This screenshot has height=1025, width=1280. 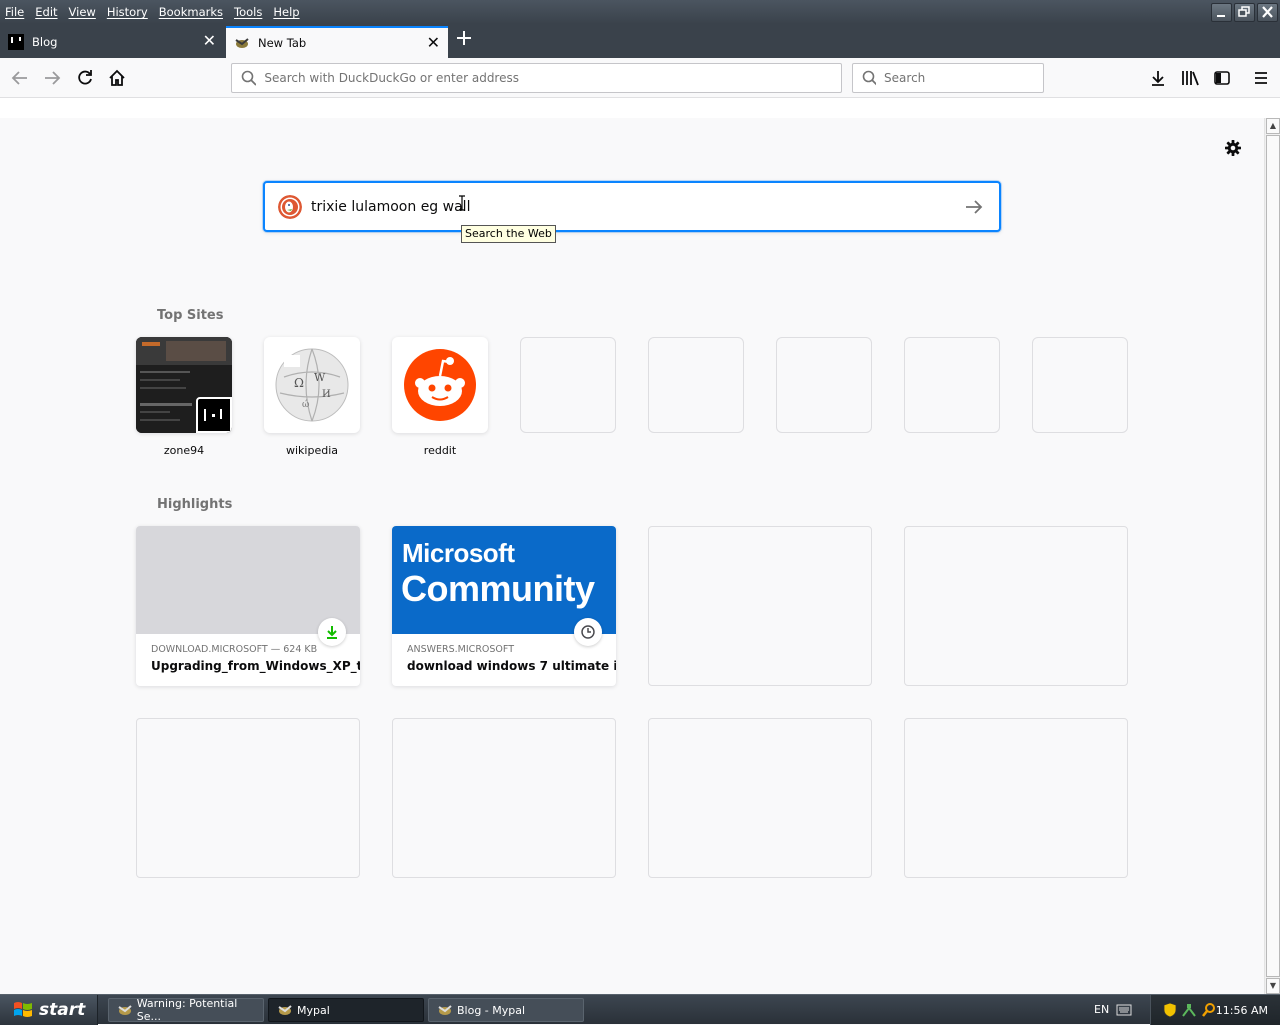 I want to click on tab-label: Blog, so click(x=45, y=42).